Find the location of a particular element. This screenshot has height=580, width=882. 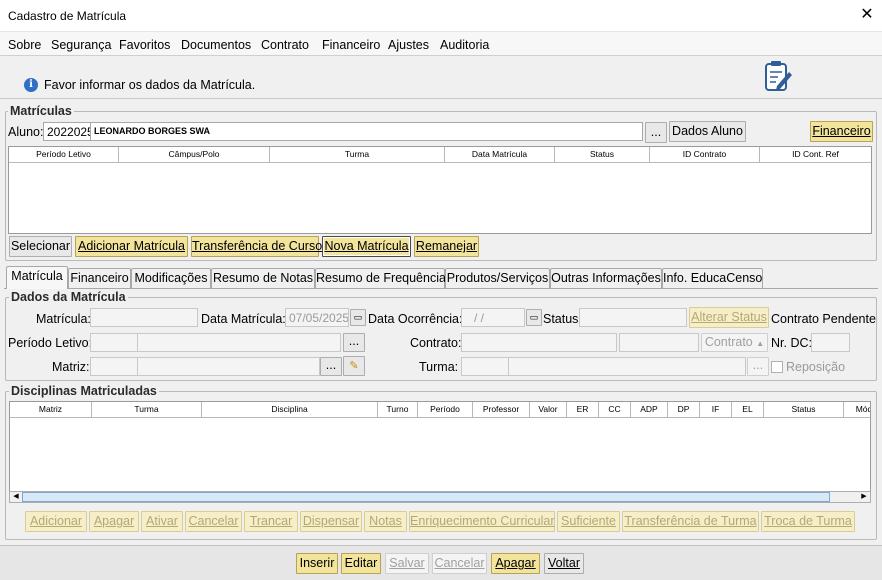

aluno-name-field: LEONARDO BORGES SWA is located at coordinates (366, 131).